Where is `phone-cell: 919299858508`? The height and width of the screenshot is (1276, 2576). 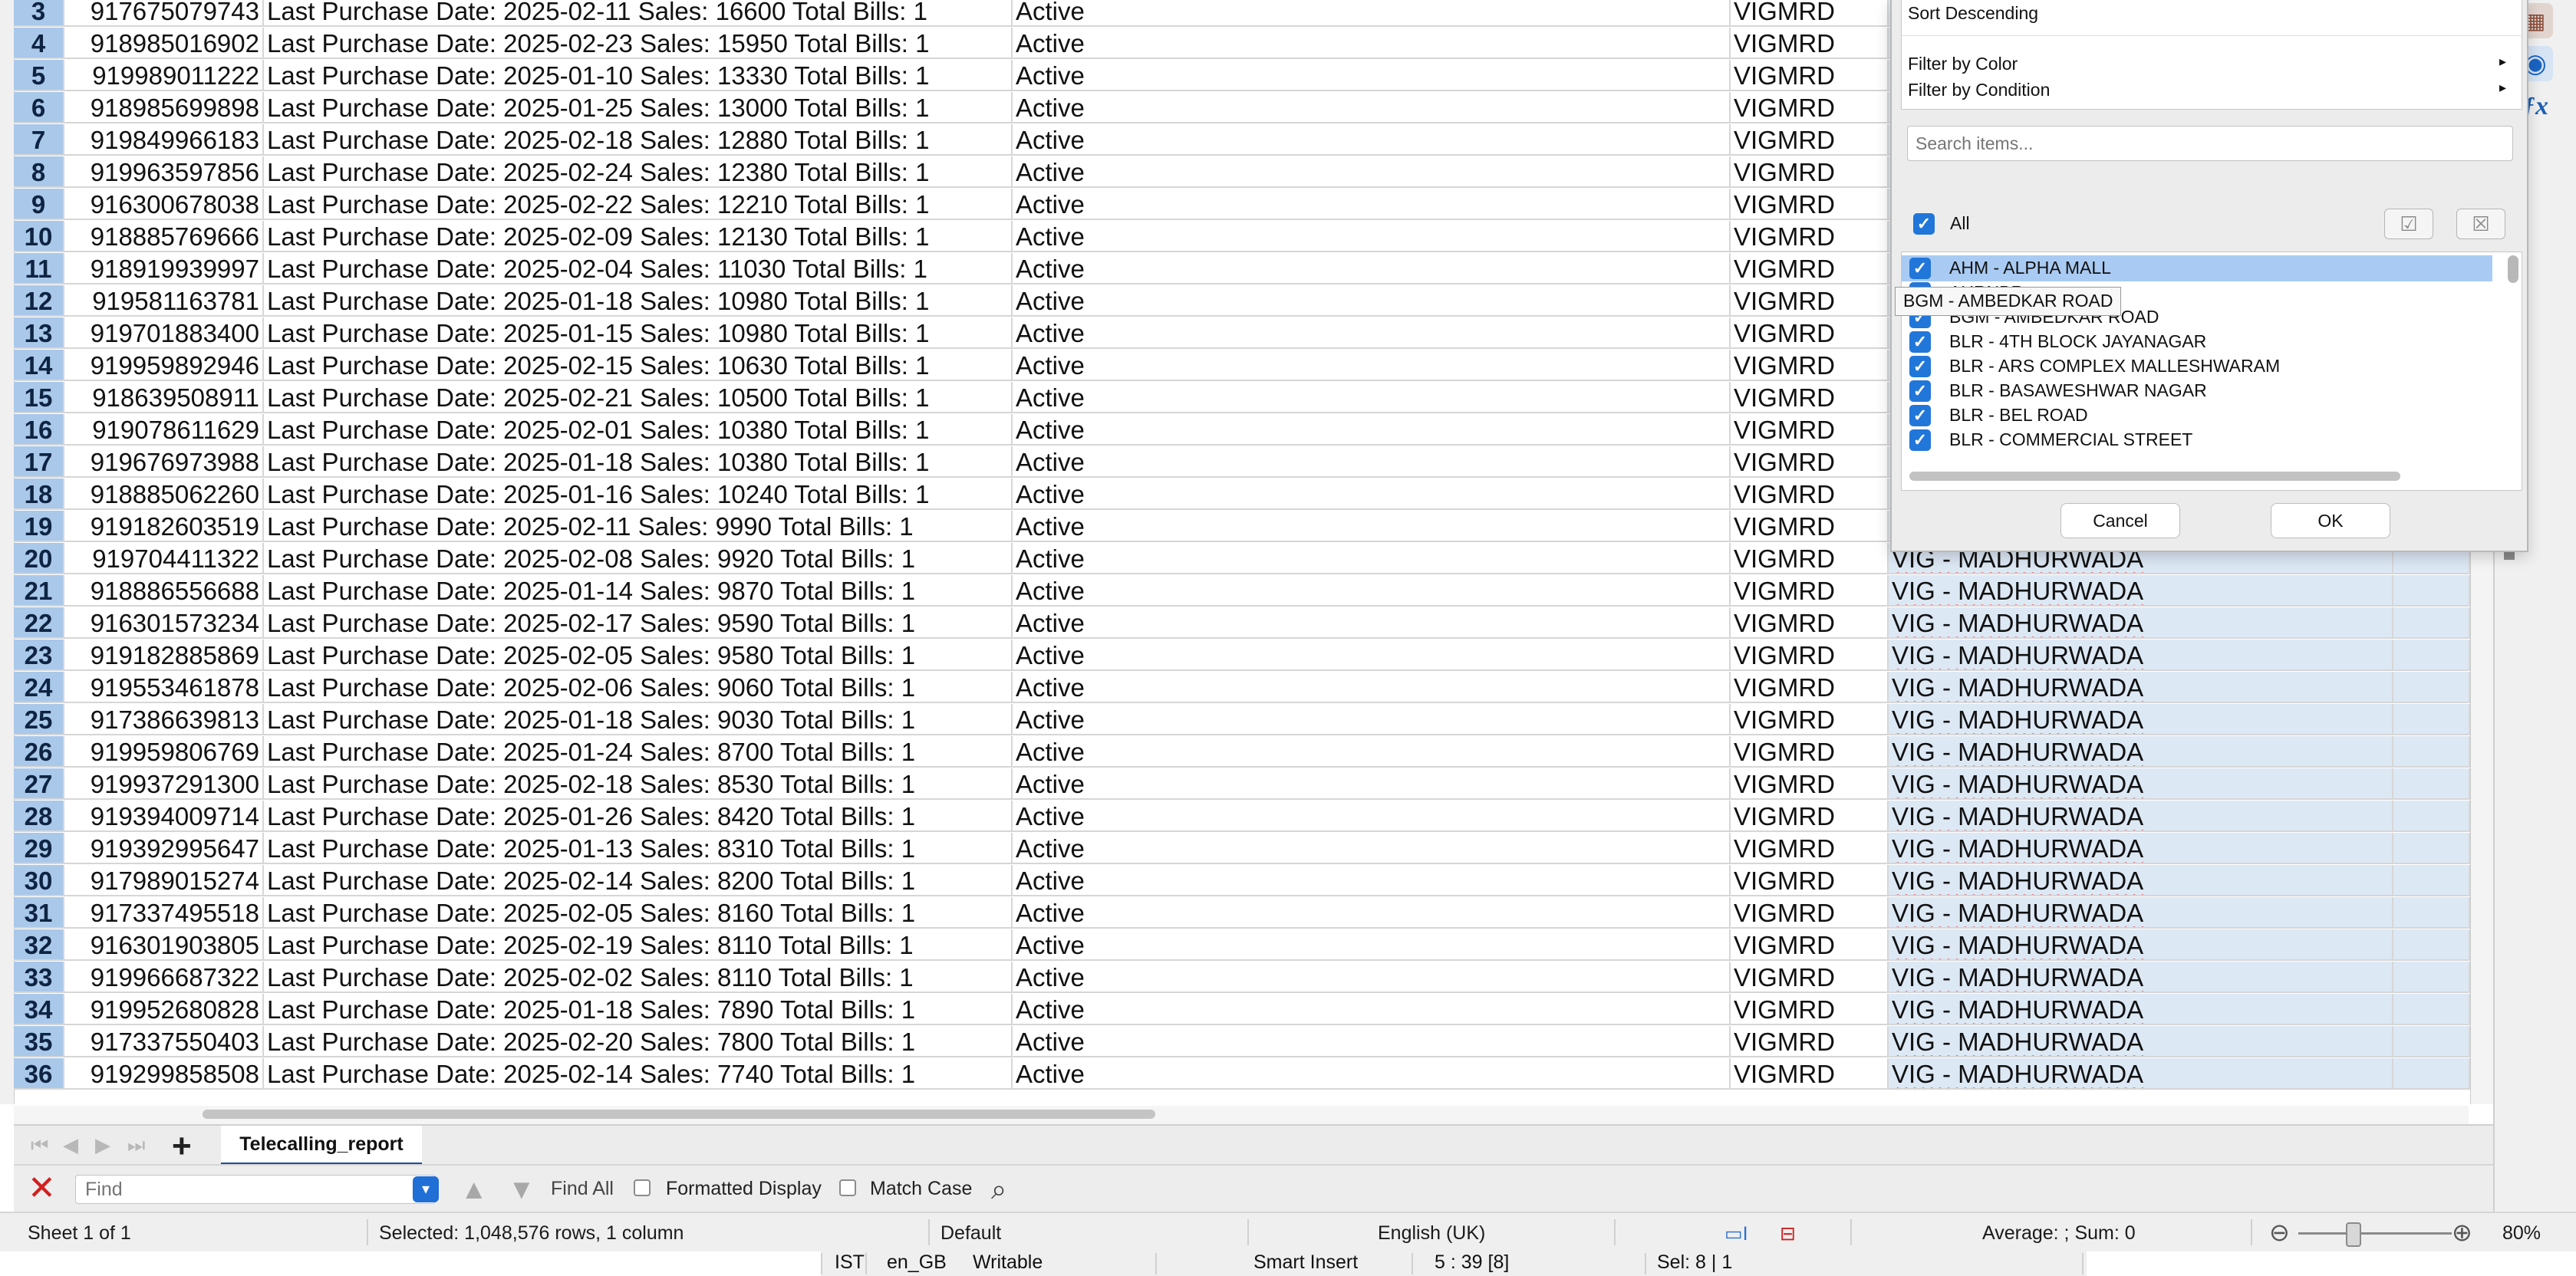
phone-cell: 919299858508 is located at coordinates (164, 1074).